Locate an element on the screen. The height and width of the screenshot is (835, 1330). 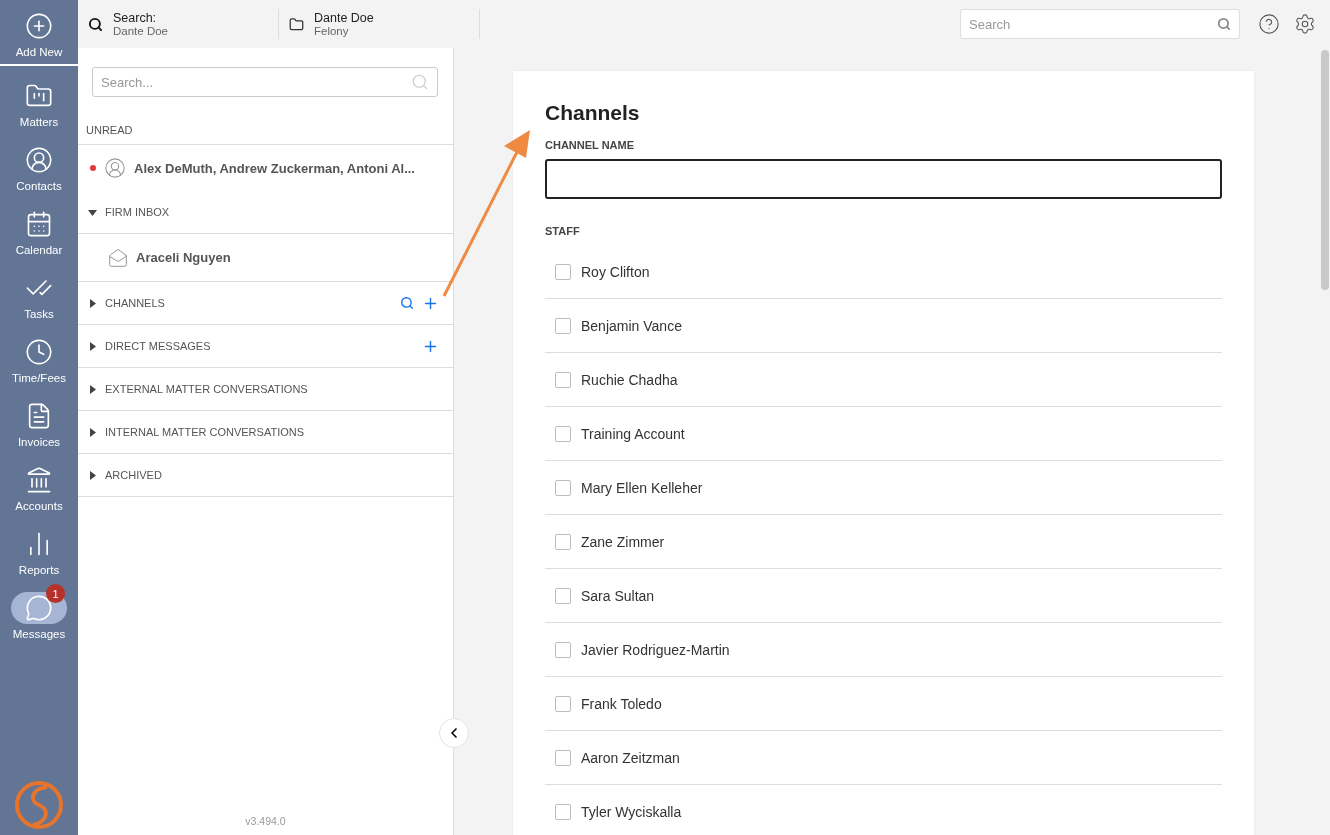
section-header: FIRM INBOX is located at coordinates (265, 212).